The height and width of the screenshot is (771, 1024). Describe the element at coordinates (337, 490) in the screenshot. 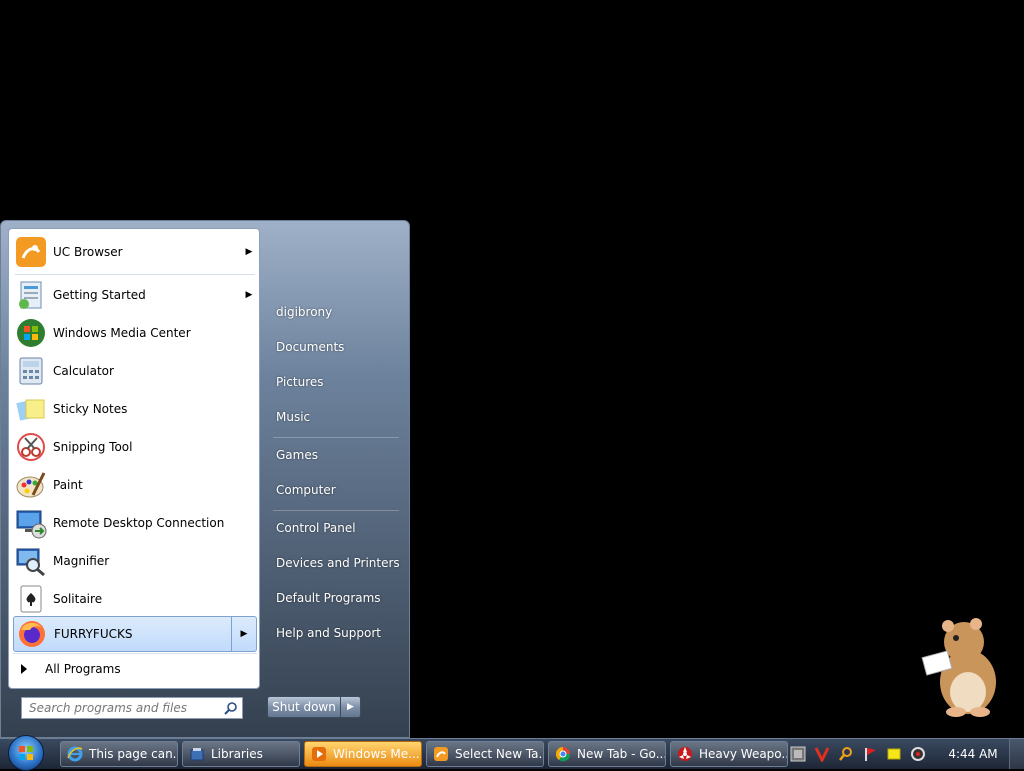

I see `right-item-computer: Computer` at that location.